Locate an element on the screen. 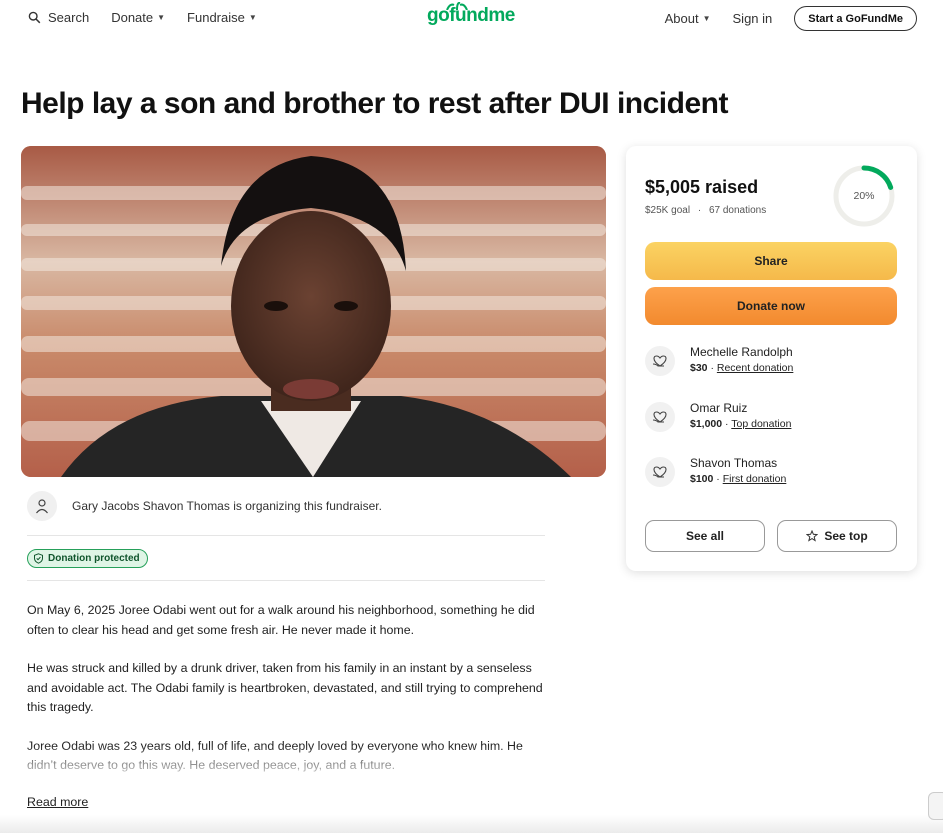  donation-item: Omar Ruiz $1,000 · Top donation is located at coordinates (718, 416).